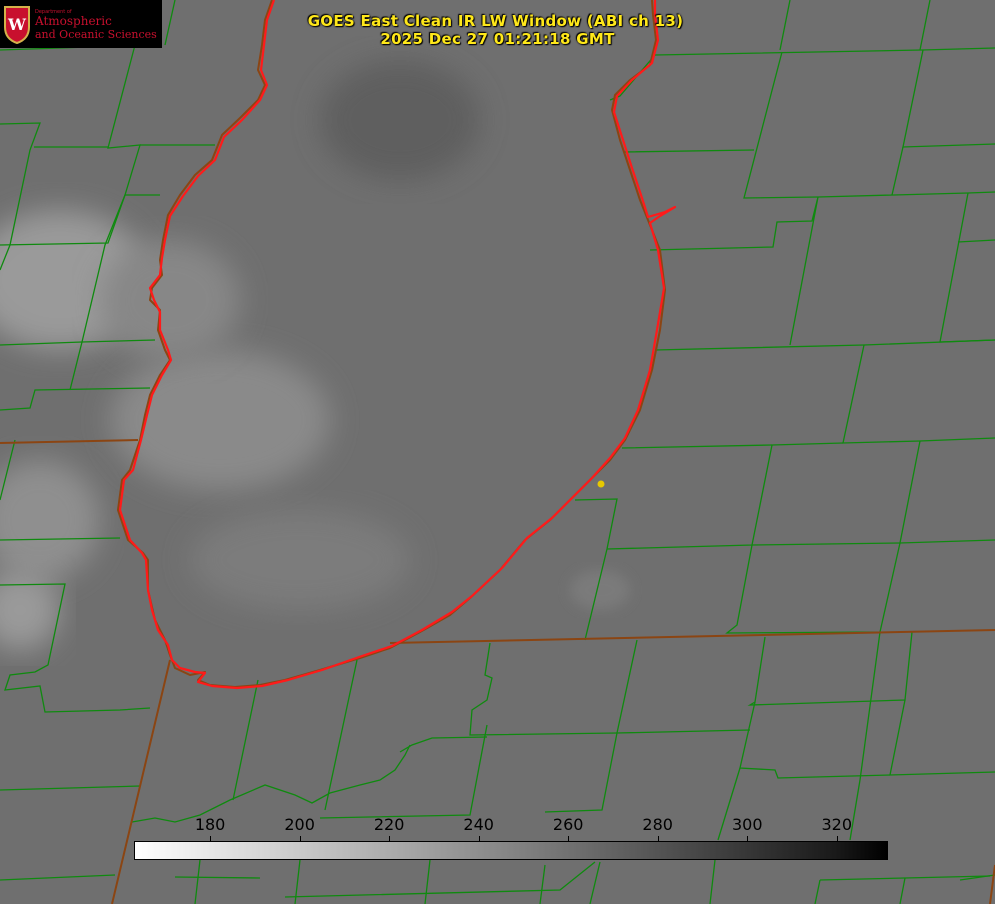 The width and height of the screenshot is (995, 904). Describe the element at coordinates (511, 850) in the screenshot. I see `temperature-colorbar` at that location.